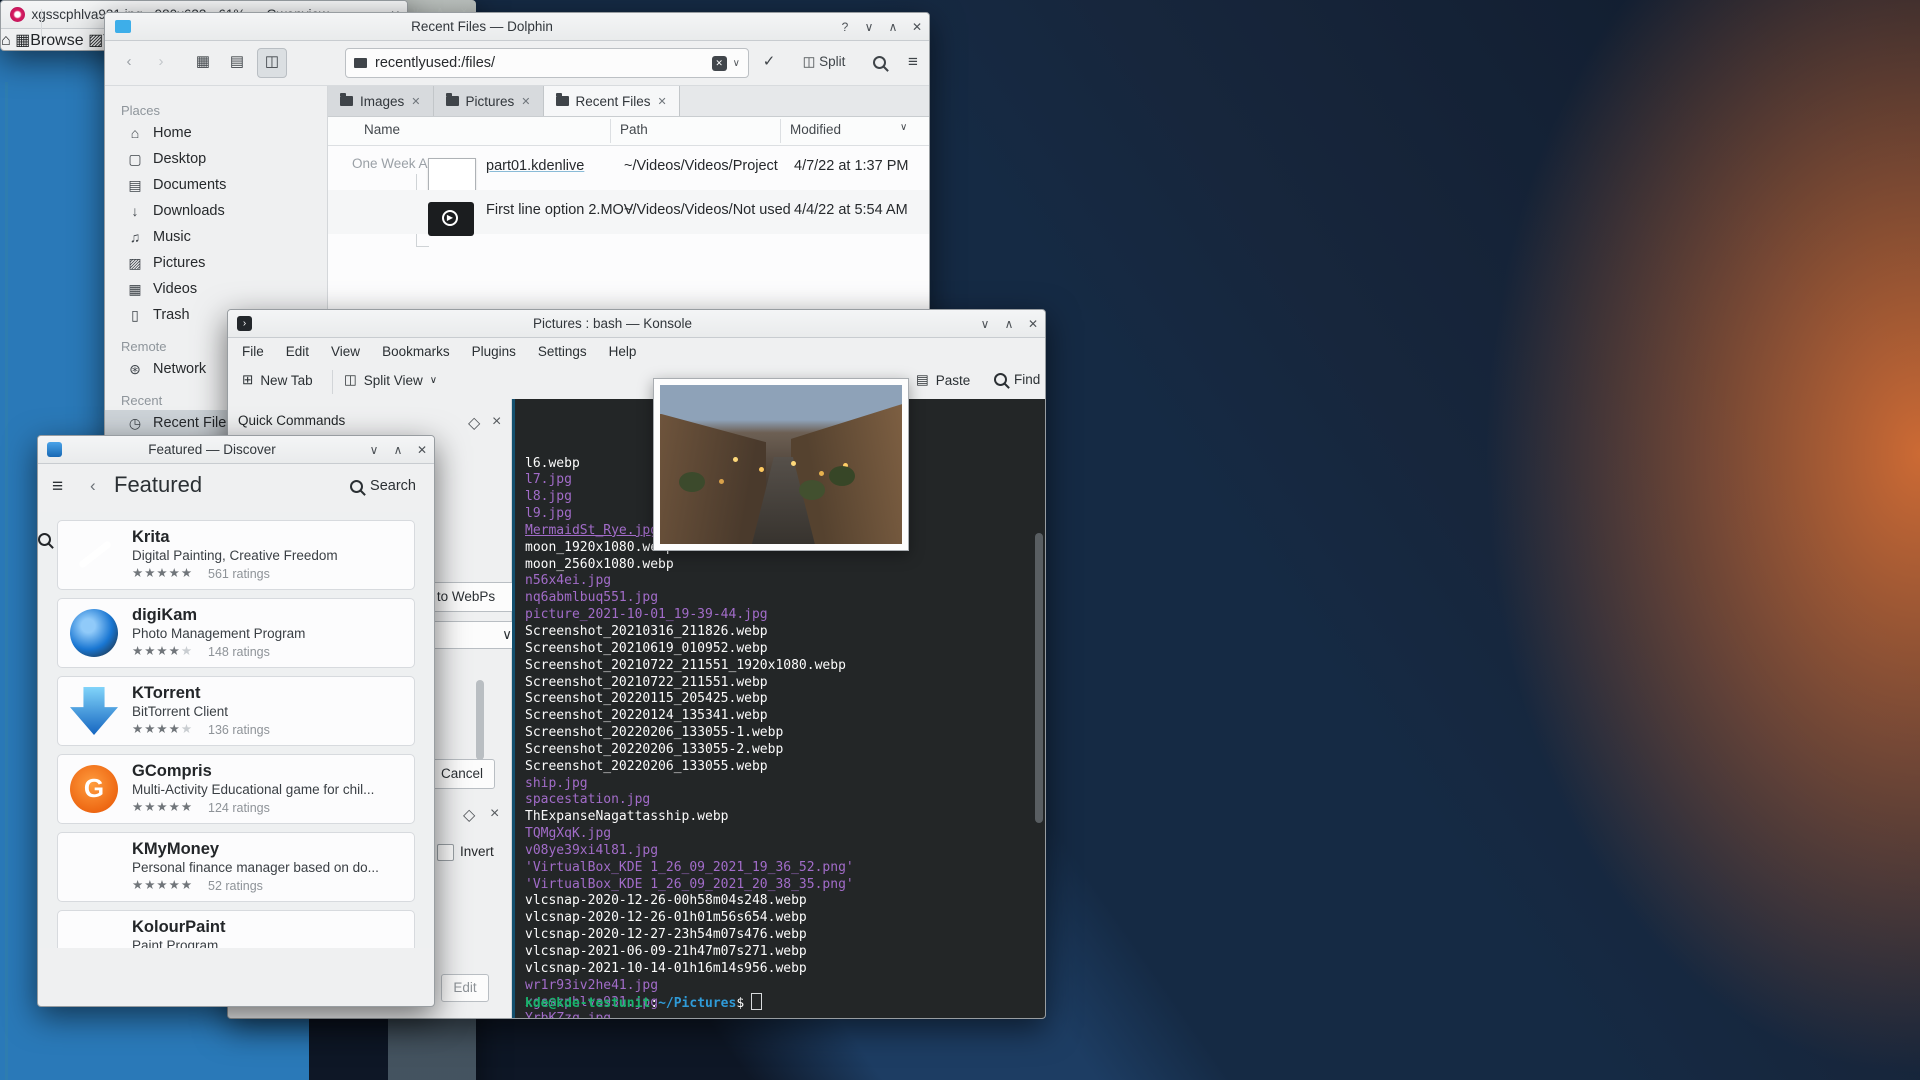 The height and width of the screenshot is (1080, 1920). I want to click on app-rating-stars: ★★★★★, so click(163, 573).